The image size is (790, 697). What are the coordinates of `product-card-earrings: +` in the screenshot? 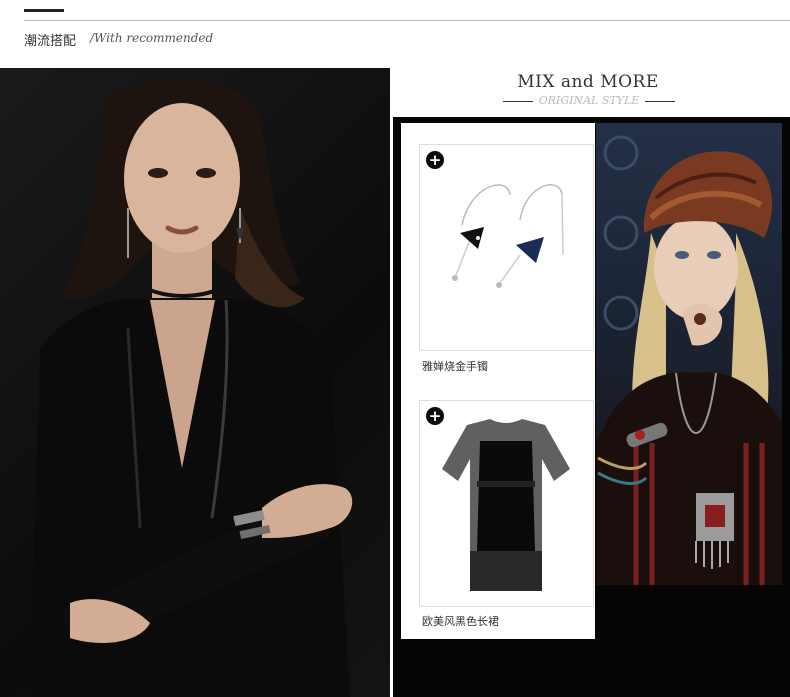 It's located at (506, 247).